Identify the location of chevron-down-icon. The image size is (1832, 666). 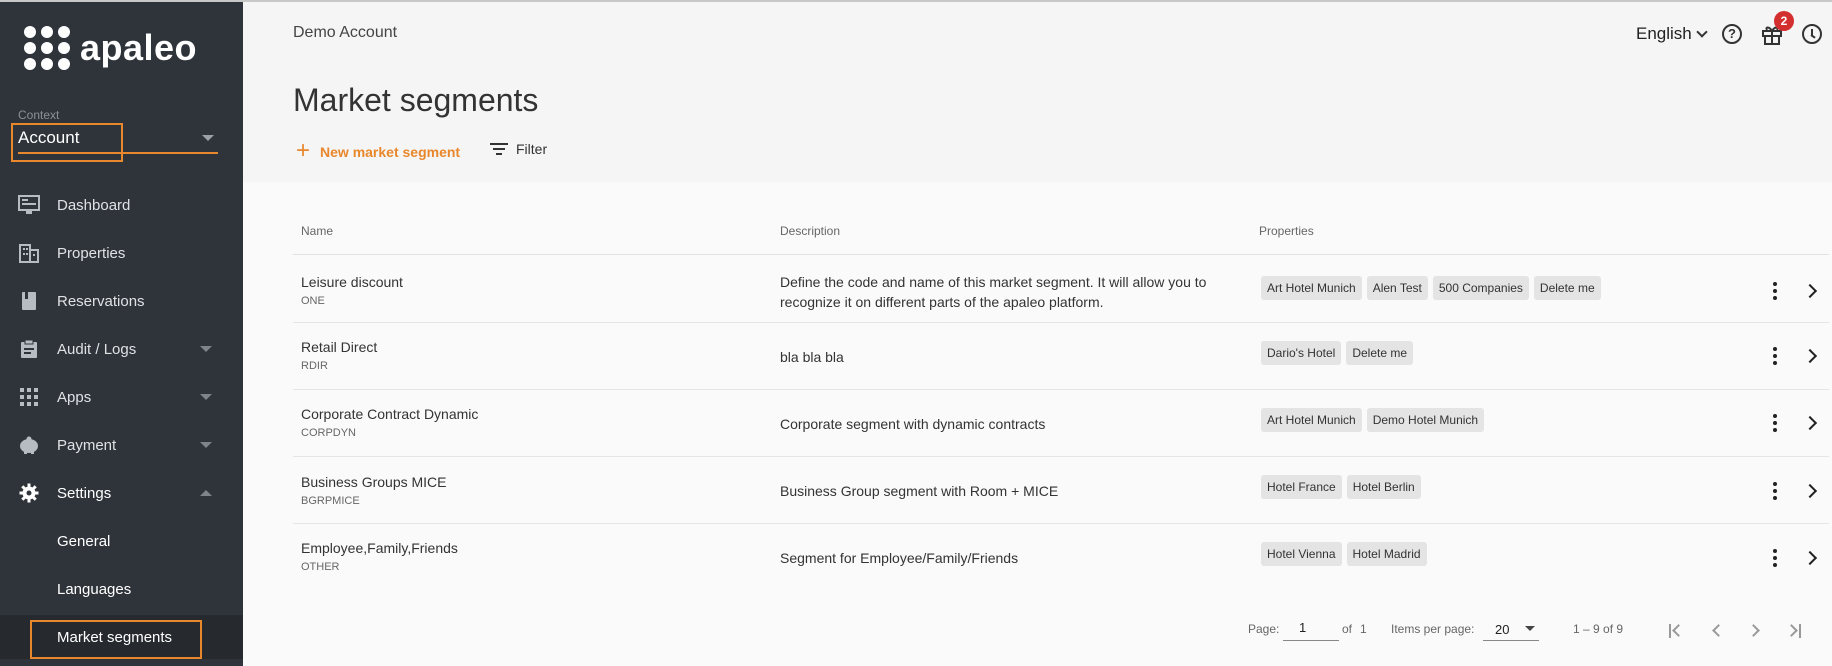
(1702, 32).